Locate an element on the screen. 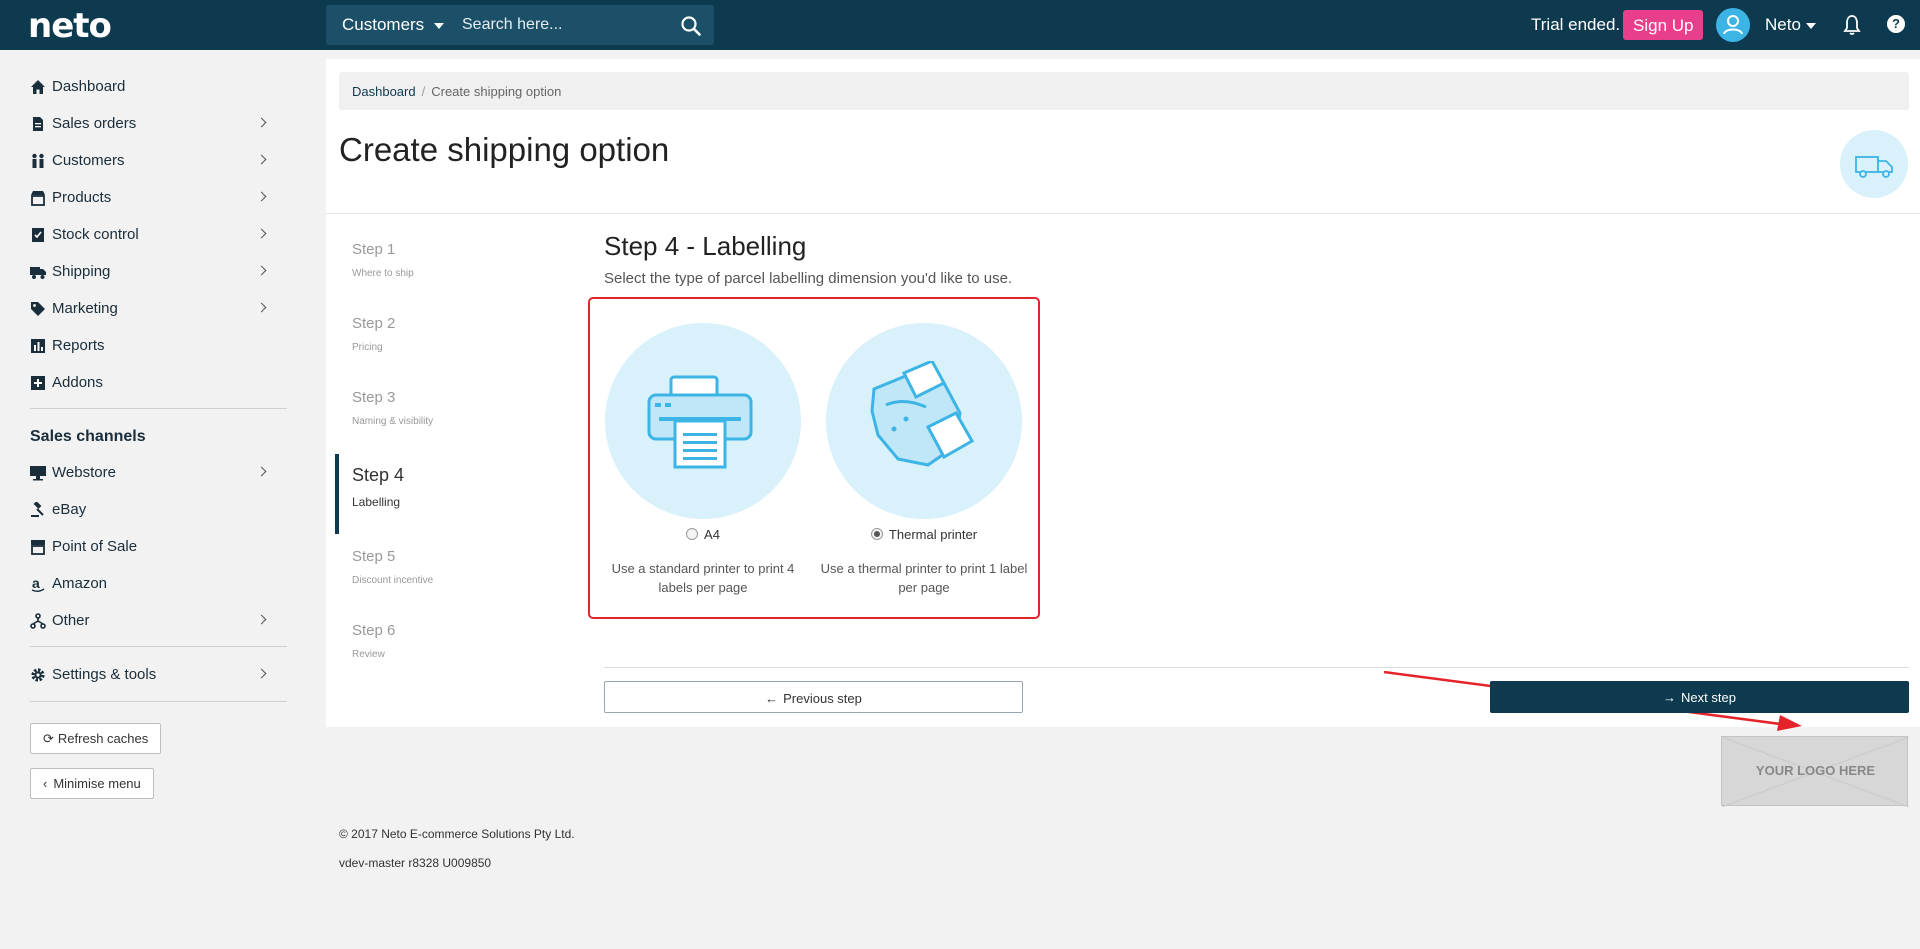  svg-text: a is located at coordinates (36, 583).